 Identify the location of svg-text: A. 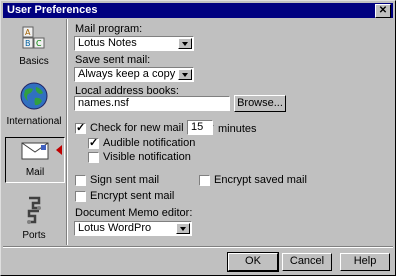
(28, 32).